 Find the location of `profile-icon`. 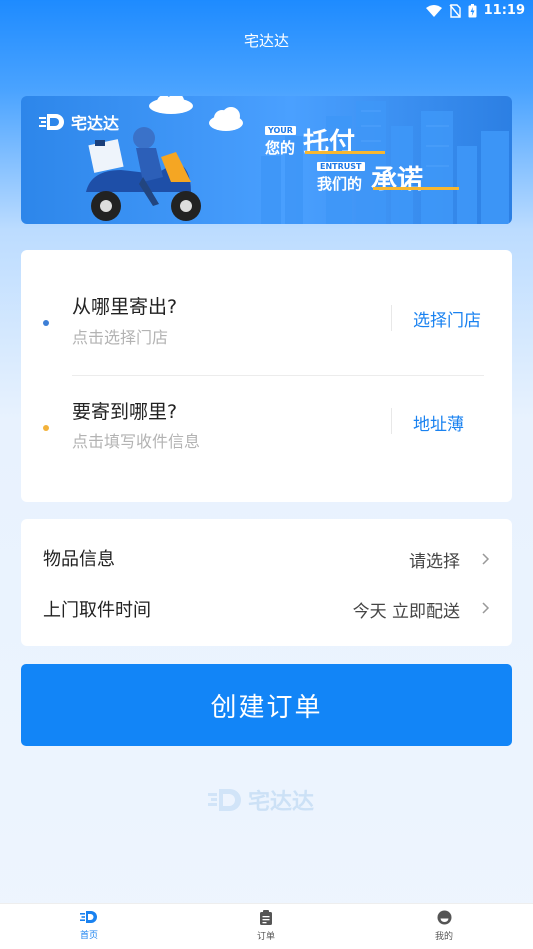

profile-icon is located at coordinates (444, 917).